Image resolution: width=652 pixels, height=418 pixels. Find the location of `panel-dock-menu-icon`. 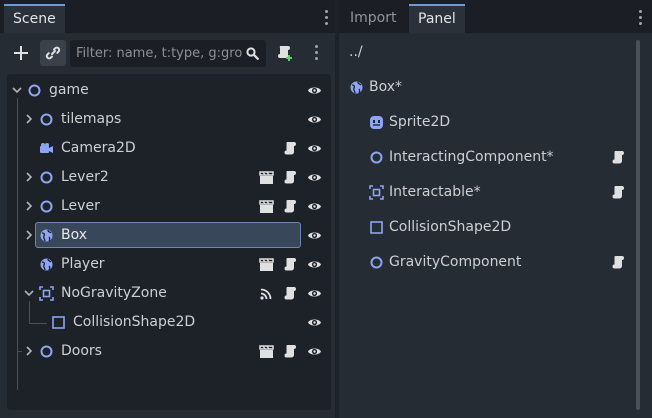

panel-dock-menu-icon is located at coordinates (641, 18).